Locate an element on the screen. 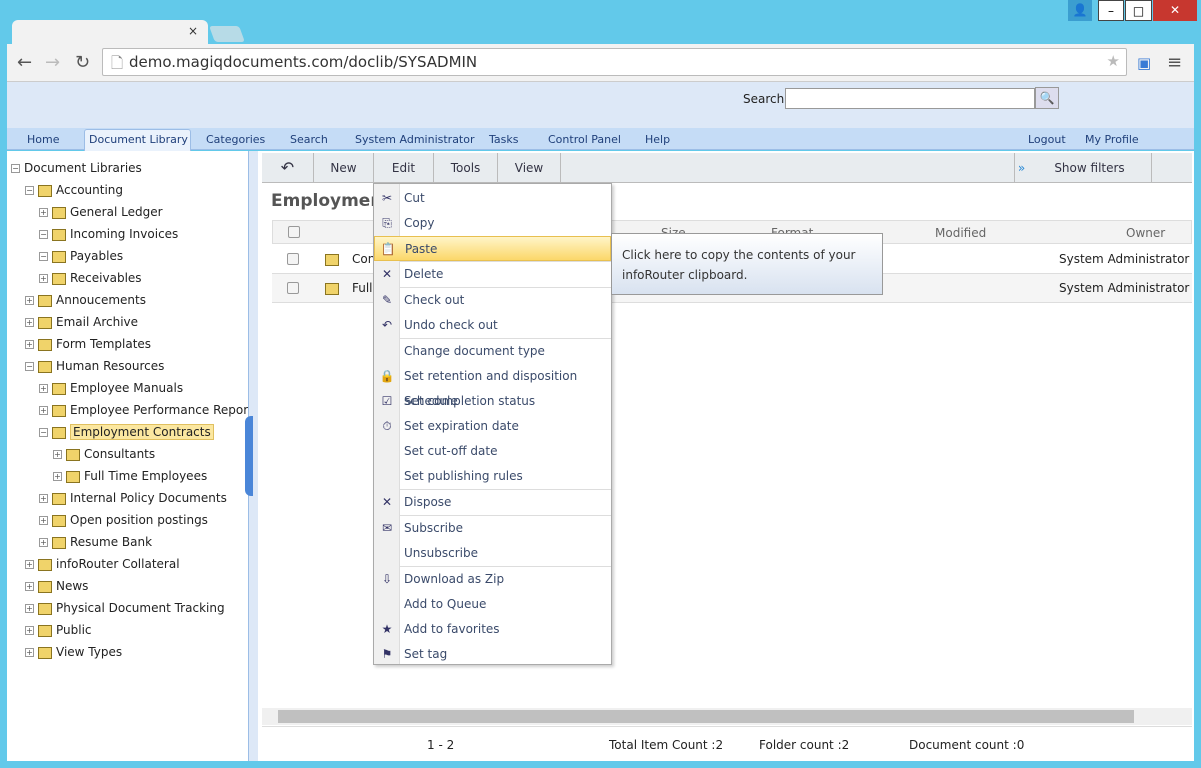  tree-item: + Consultants is located at coordinates (104, 454).